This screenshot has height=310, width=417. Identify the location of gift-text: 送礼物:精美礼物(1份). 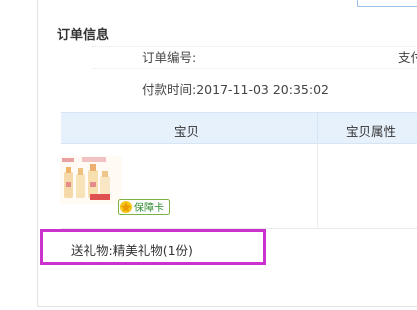
(132, 250).